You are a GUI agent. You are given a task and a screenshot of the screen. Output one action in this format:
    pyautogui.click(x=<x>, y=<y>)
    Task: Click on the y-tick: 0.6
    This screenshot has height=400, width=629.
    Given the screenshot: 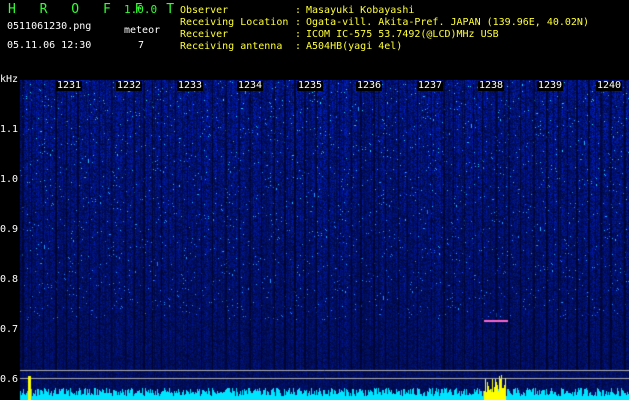 What is the action you would take?
    pyautogui.click(x=9, y=379)
    